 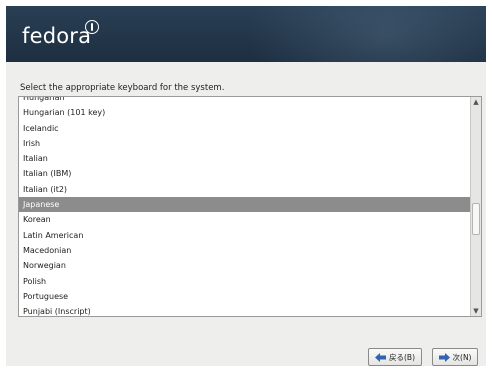 I want to click on keyboard-list-item: Latin American, so click(x=245, y=235).